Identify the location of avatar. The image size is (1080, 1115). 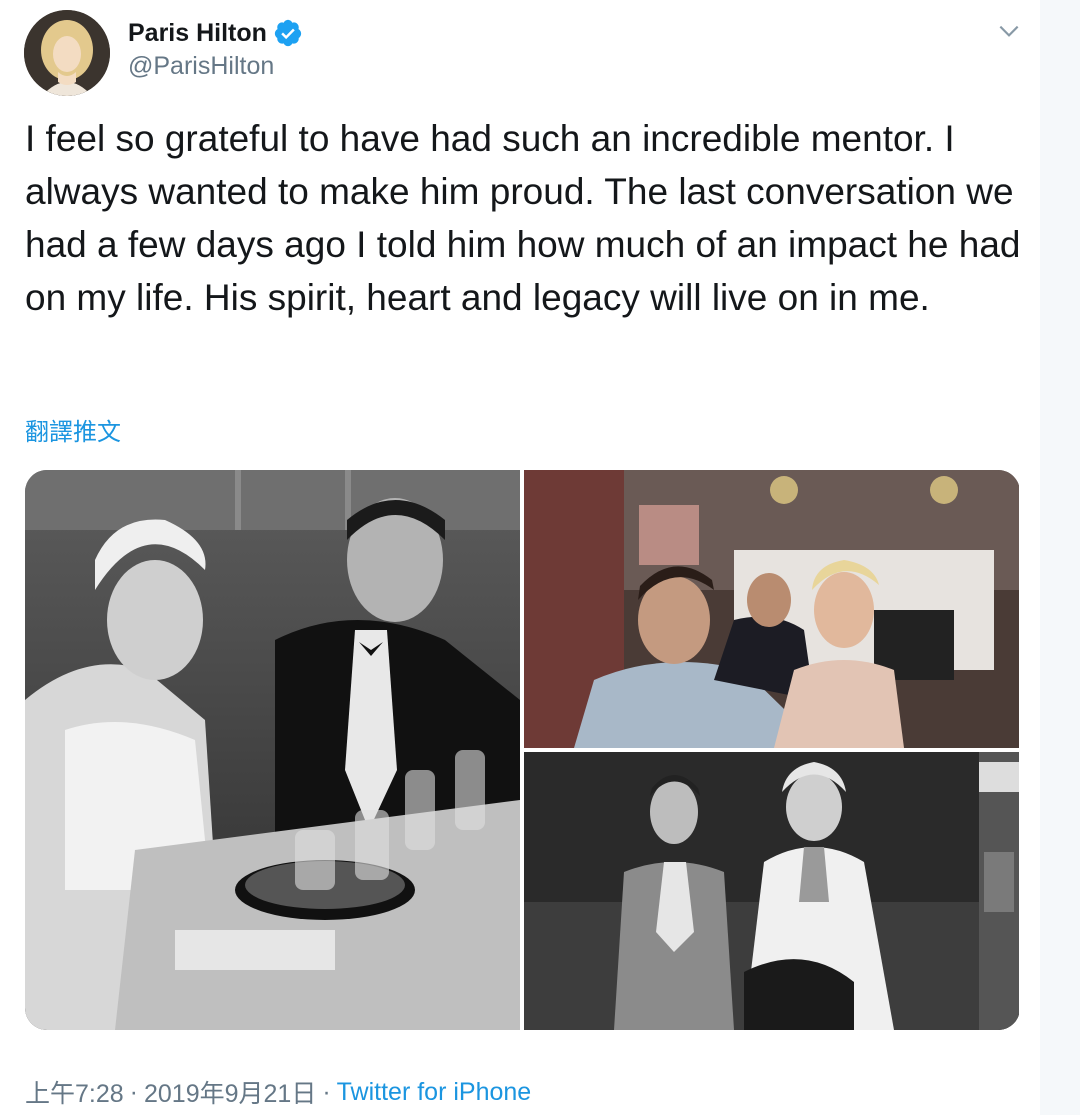
(67, 53).